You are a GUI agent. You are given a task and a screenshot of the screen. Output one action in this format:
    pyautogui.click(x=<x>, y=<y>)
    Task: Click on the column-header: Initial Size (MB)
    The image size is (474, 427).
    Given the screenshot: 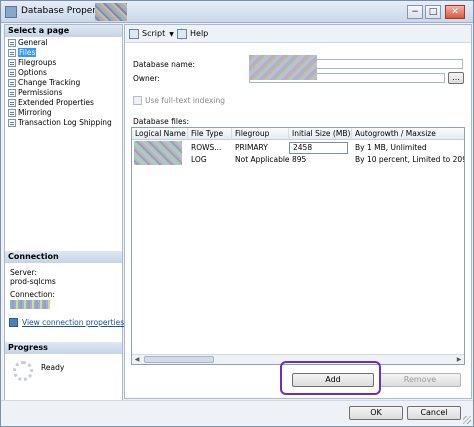 What is the action you would take?
    pyautogui.click(x=320, y=134)
    